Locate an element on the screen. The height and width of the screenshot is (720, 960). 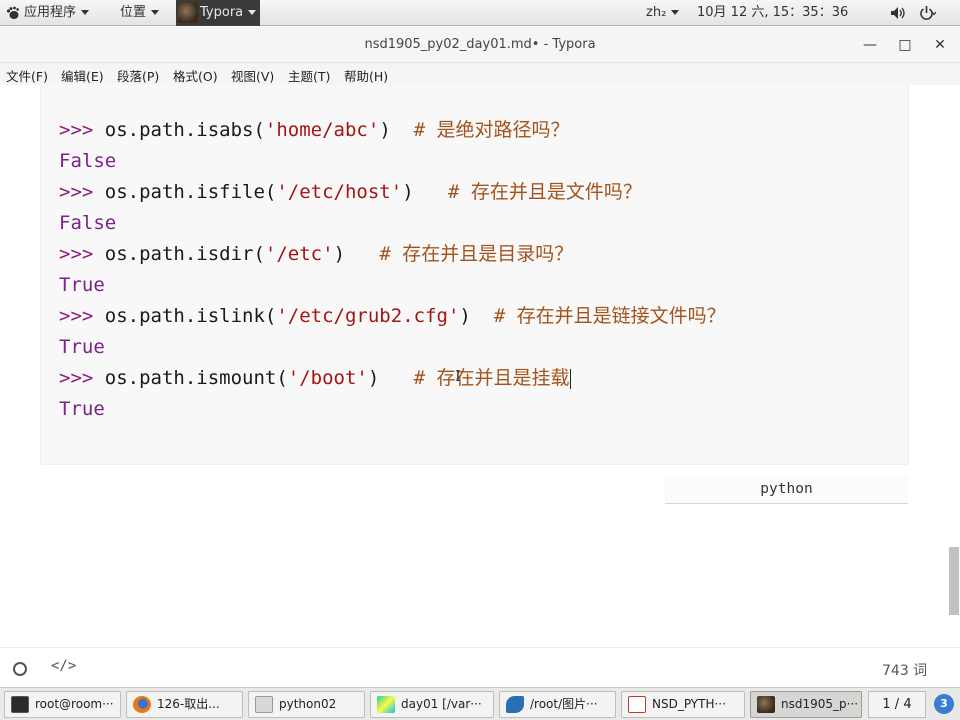
menu-theme: 主题(T) is located at coordinates (309, 75).